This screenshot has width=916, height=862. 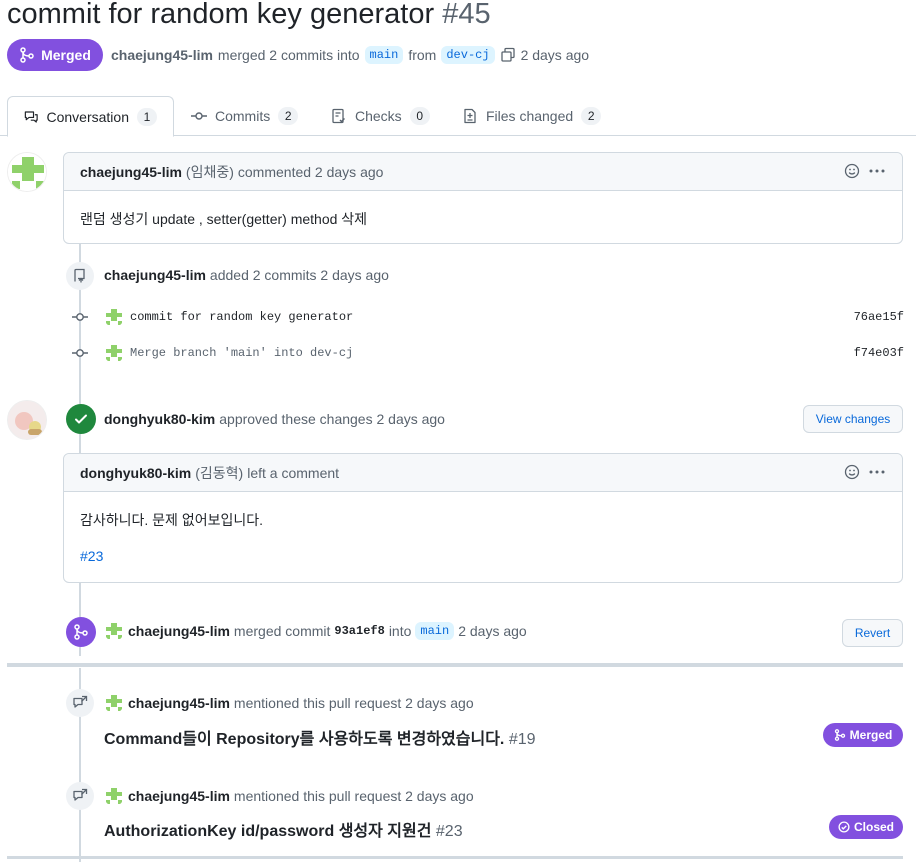 I want to click on review-action: approved these changes 2 days ago, so click(x=332, y=419).